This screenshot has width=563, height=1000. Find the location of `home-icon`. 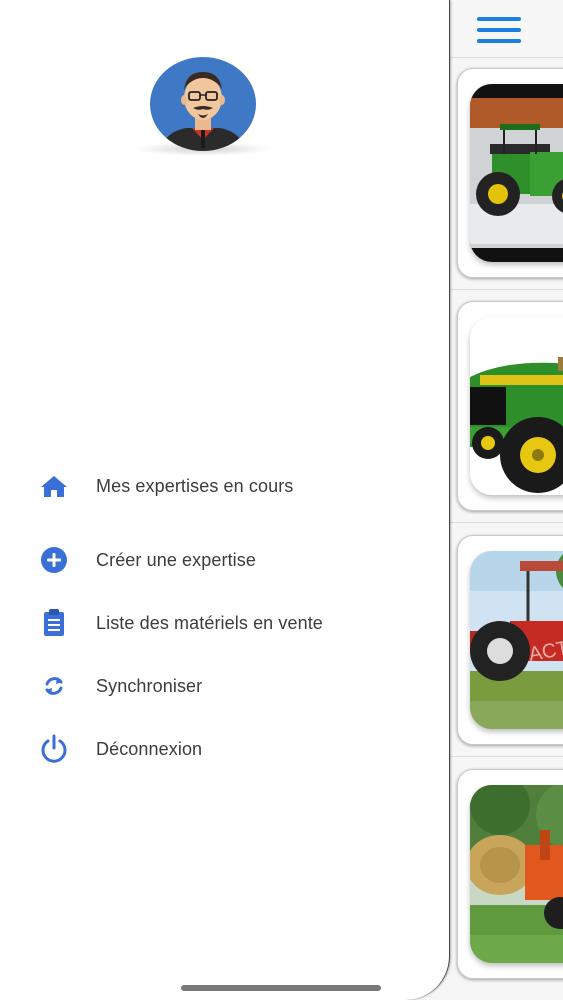

home-icon is located at coordinates (54, 486).